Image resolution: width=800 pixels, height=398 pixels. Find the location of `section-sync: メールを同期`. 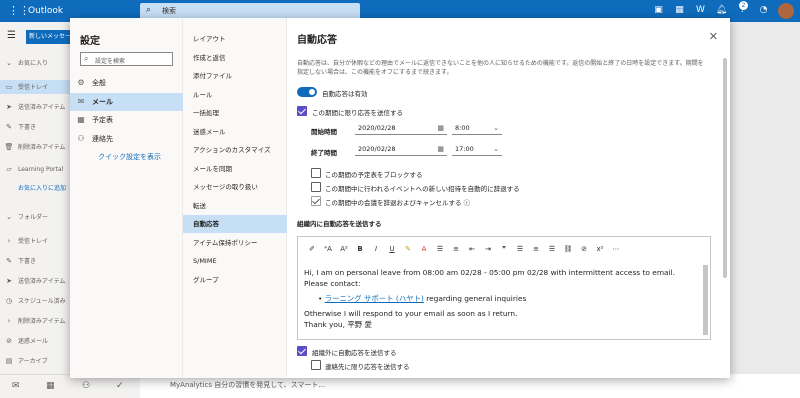

section-sync: メールを同期 is located at coordinates (235, 169).